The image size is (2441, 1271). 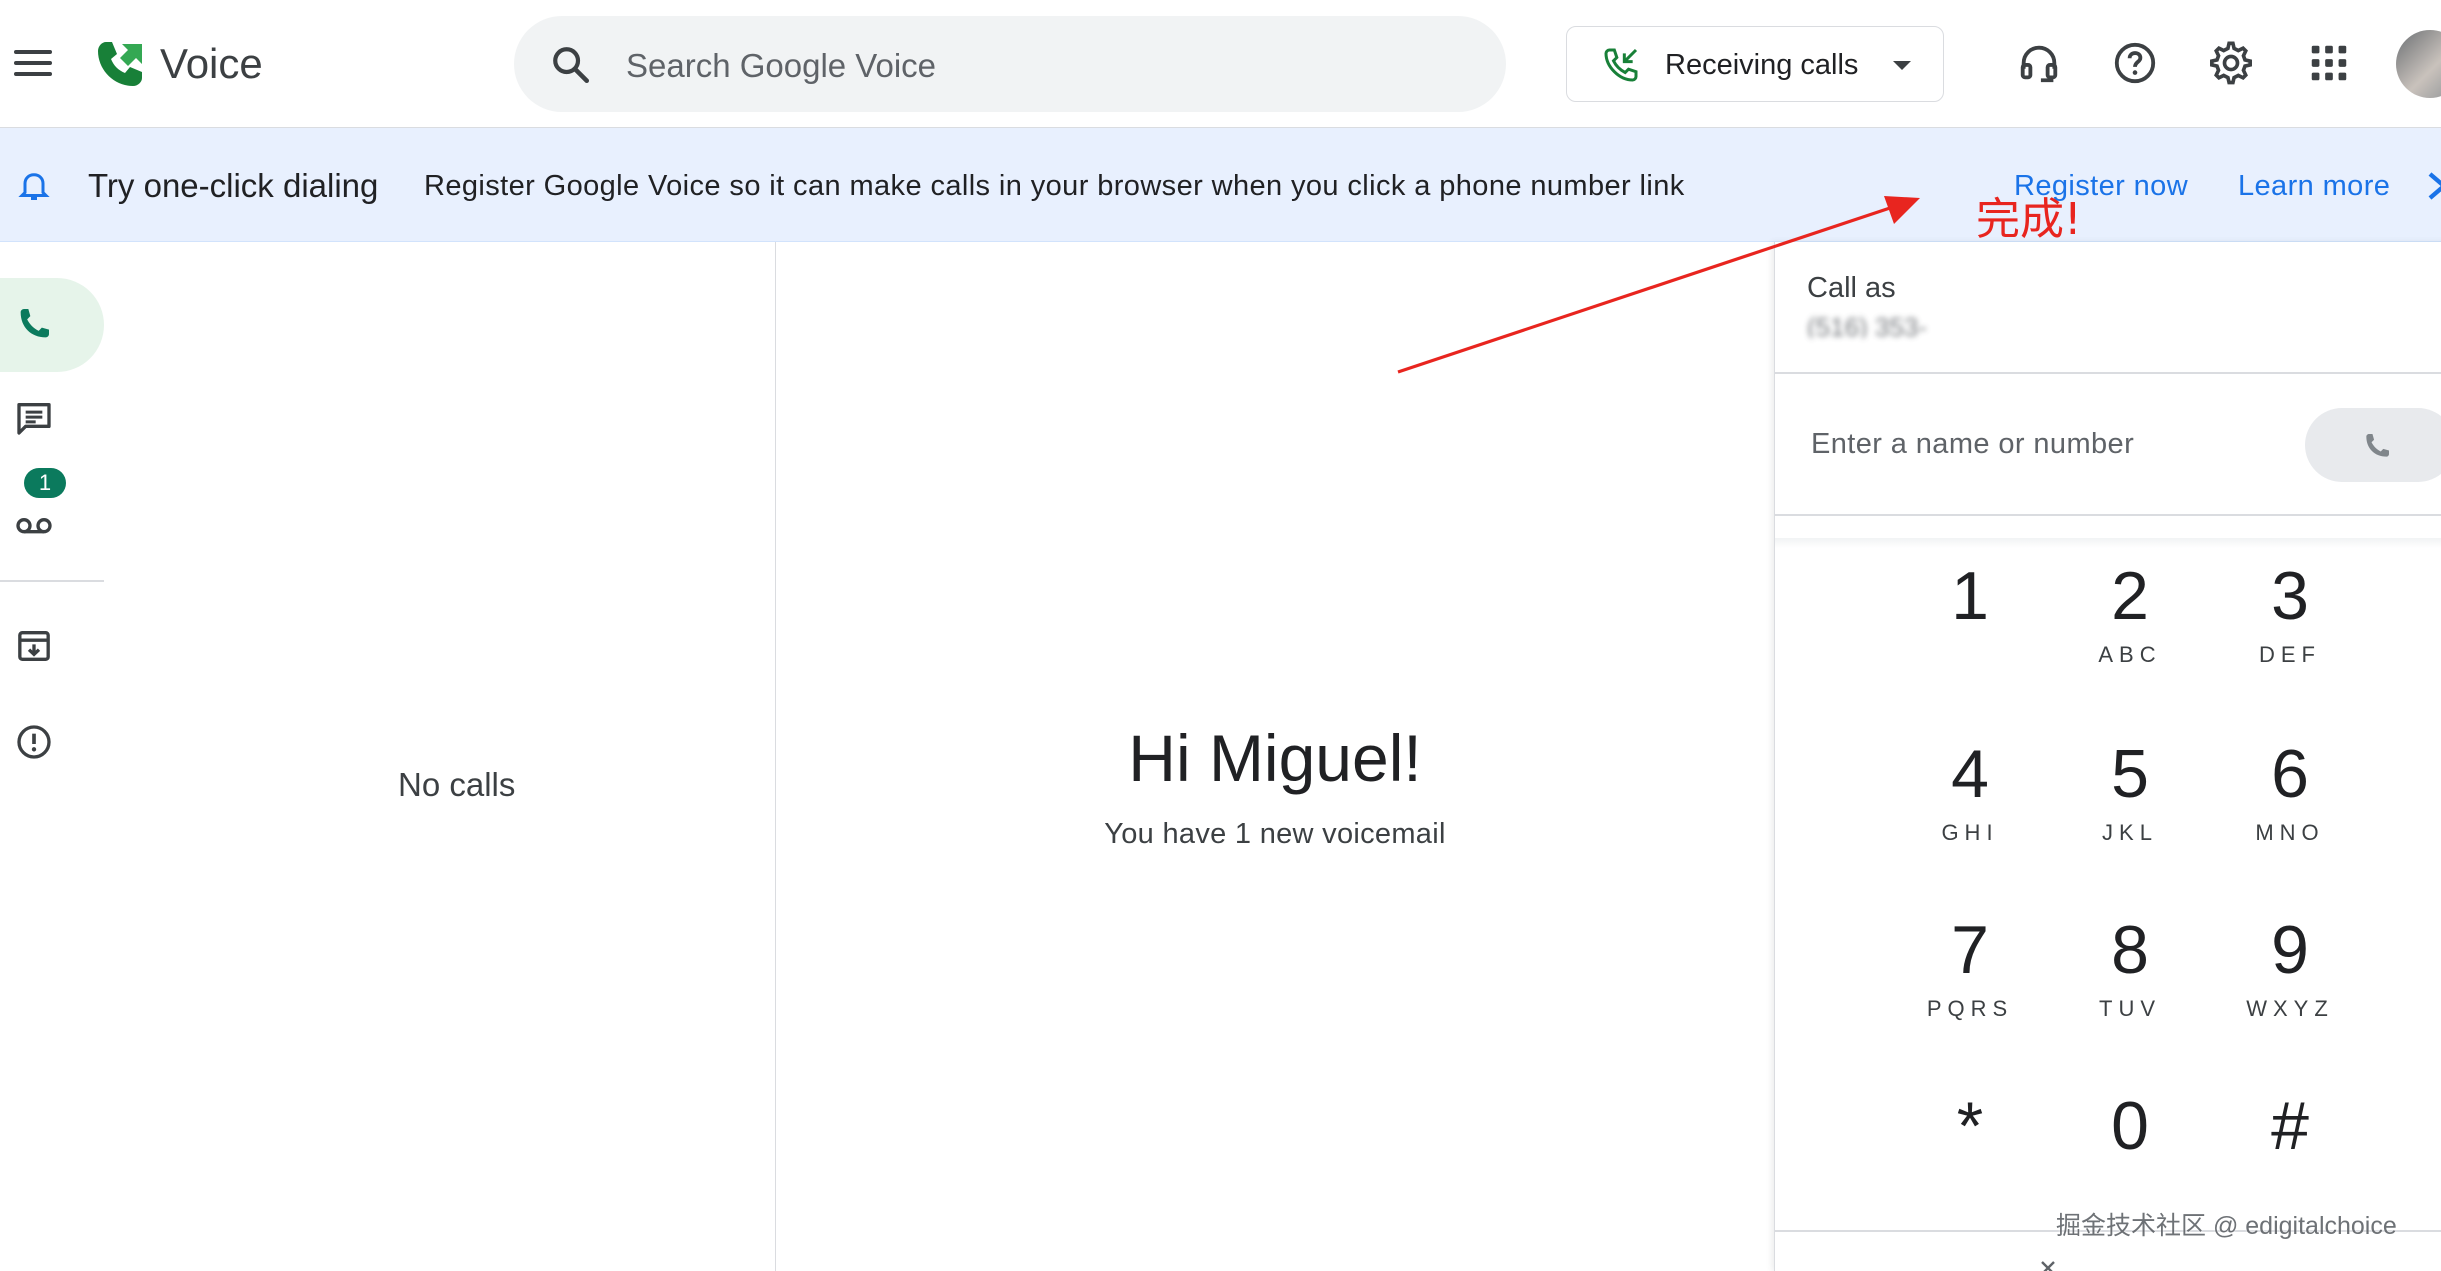 I want to click on greeting-title: Hi Miguel!, so click(x=1275, y=758).